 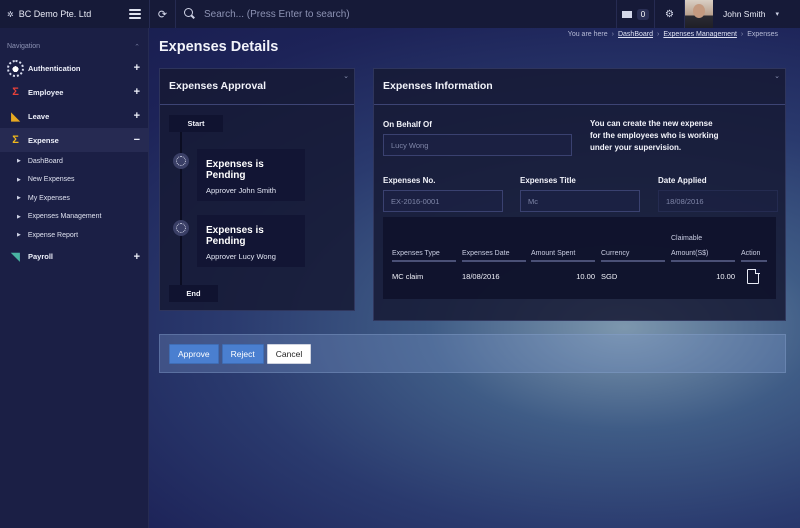 What do you see at coordinates (241, 190) in the screenshot?
I see `step-approver: Approver John Smith` at bounding box center [241, 190].